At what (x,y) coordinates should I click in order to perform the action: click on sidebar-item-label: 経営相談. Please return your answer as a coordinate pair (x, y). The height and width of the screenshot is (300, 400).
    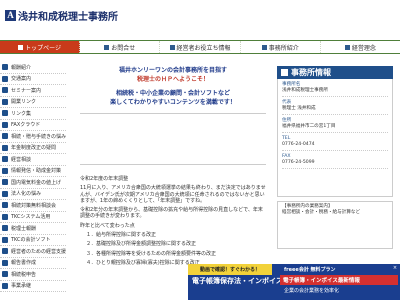
    Looking at the image, I should click on (21, 159).